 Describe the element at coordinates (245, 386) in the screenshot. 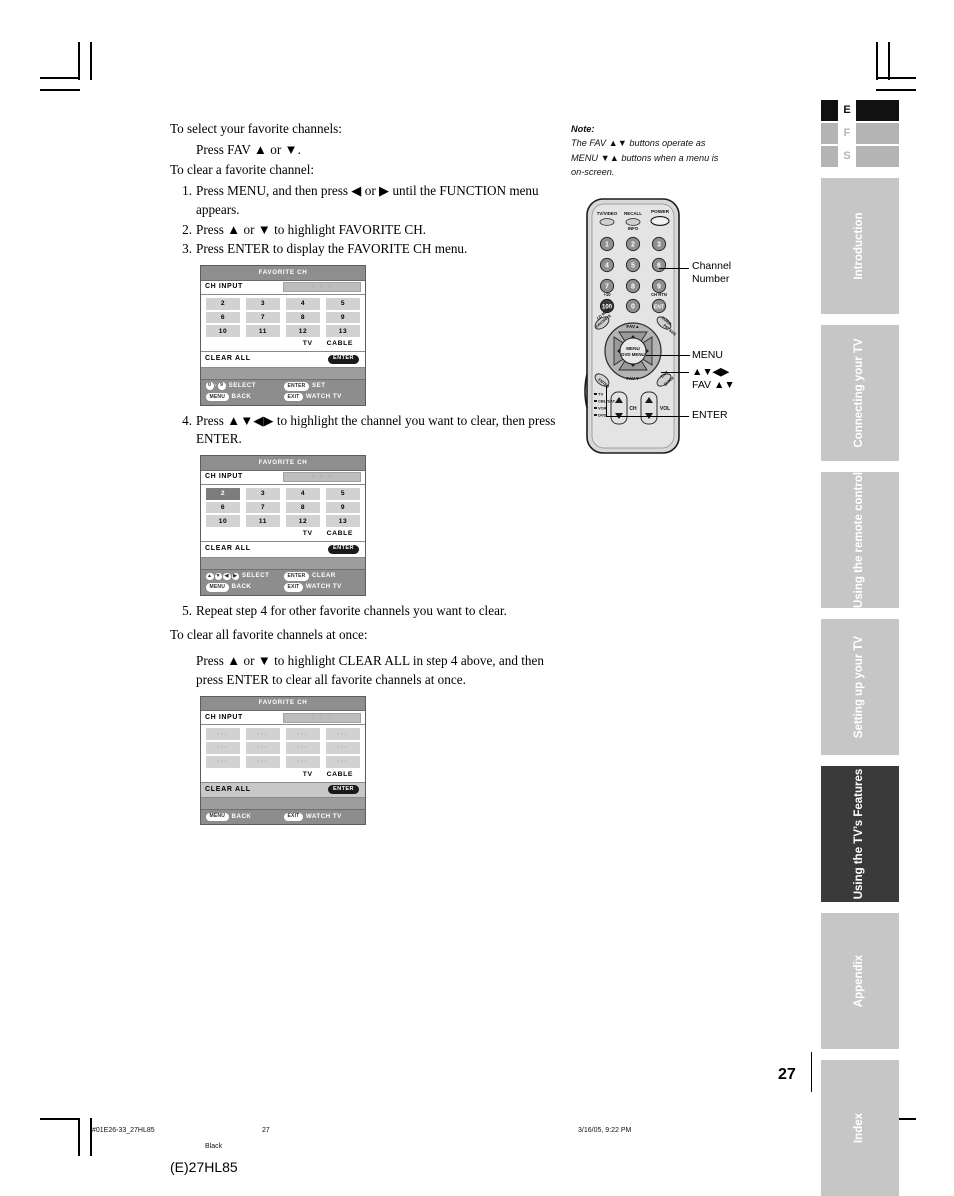

I see `osd-footer-hint-select: 0 - 9 SELECT` at that location.